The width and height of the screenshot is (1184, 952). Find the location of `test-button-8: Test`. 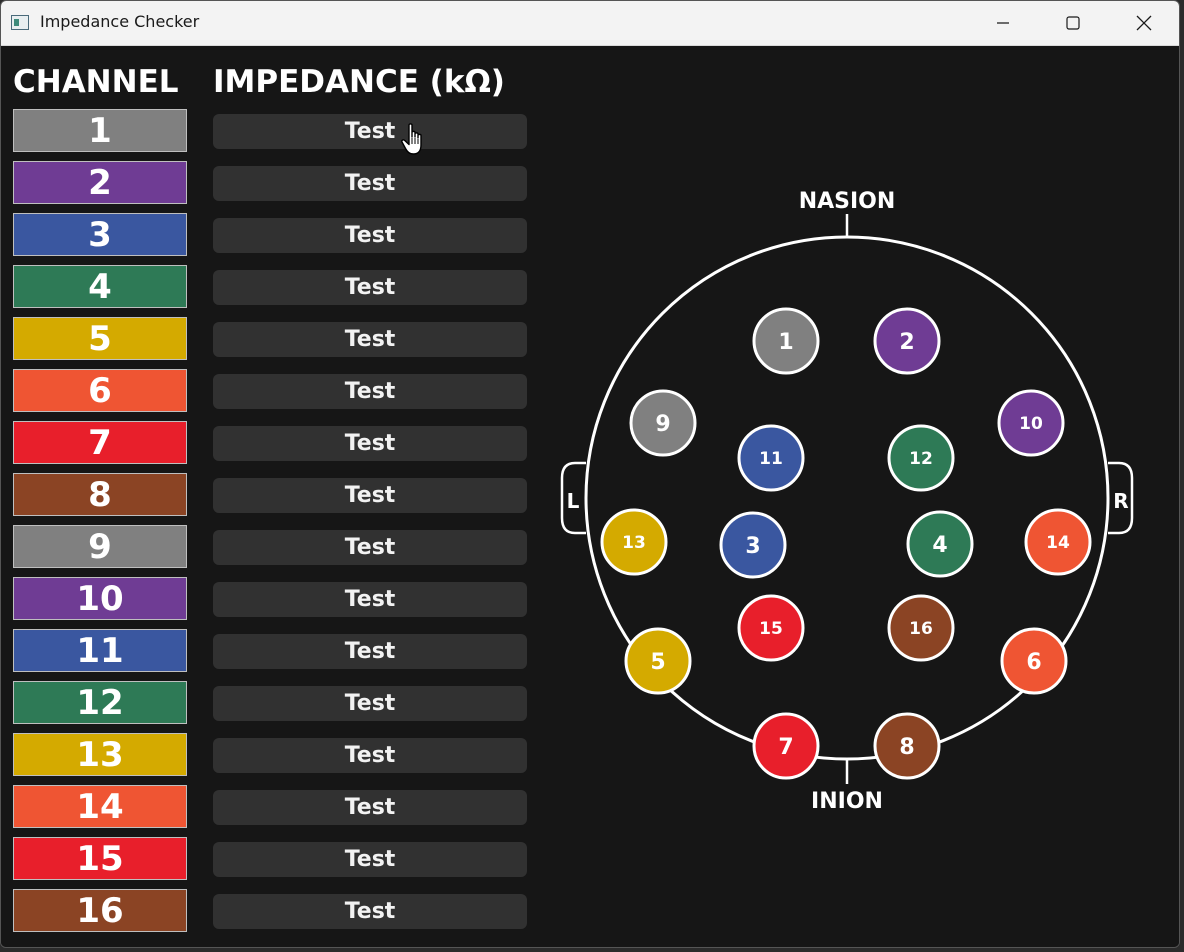

test-button-8: Test is located at coordinates (370, 495).